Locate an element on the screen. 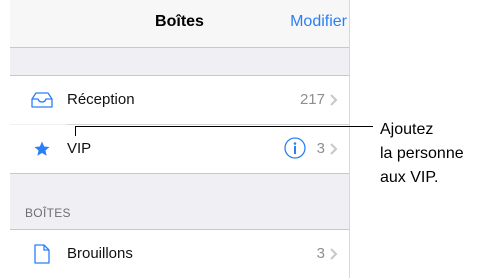  inbox-tray-icon is located at coordinates (42, 100).